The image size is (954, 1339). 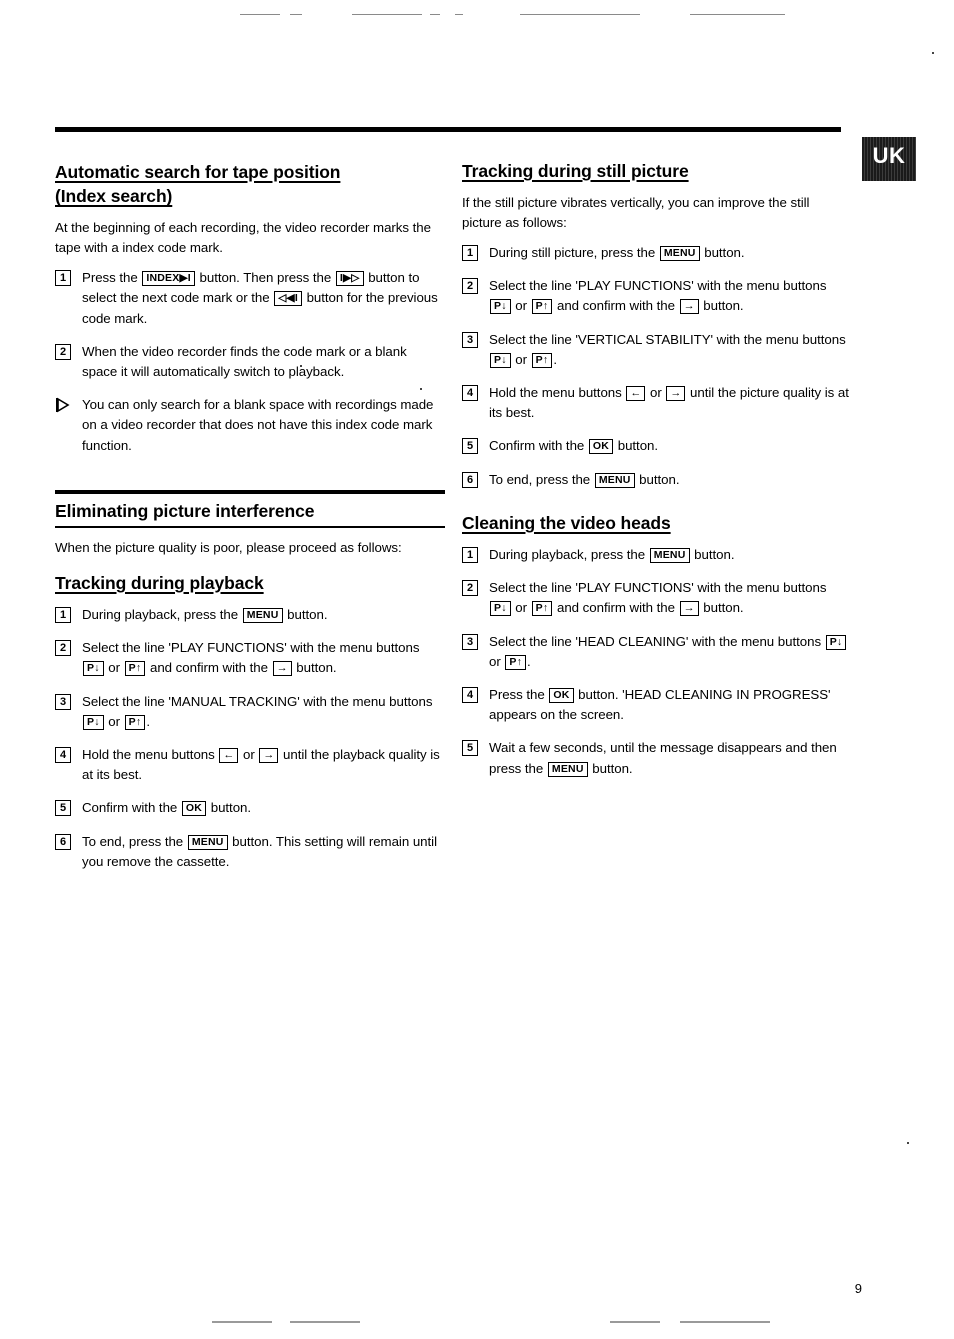 What do you see at coordinates (584, 479) in the screenshot?
I see `step-text: To end, press the MENU button.` at bounding box center [584, 479].